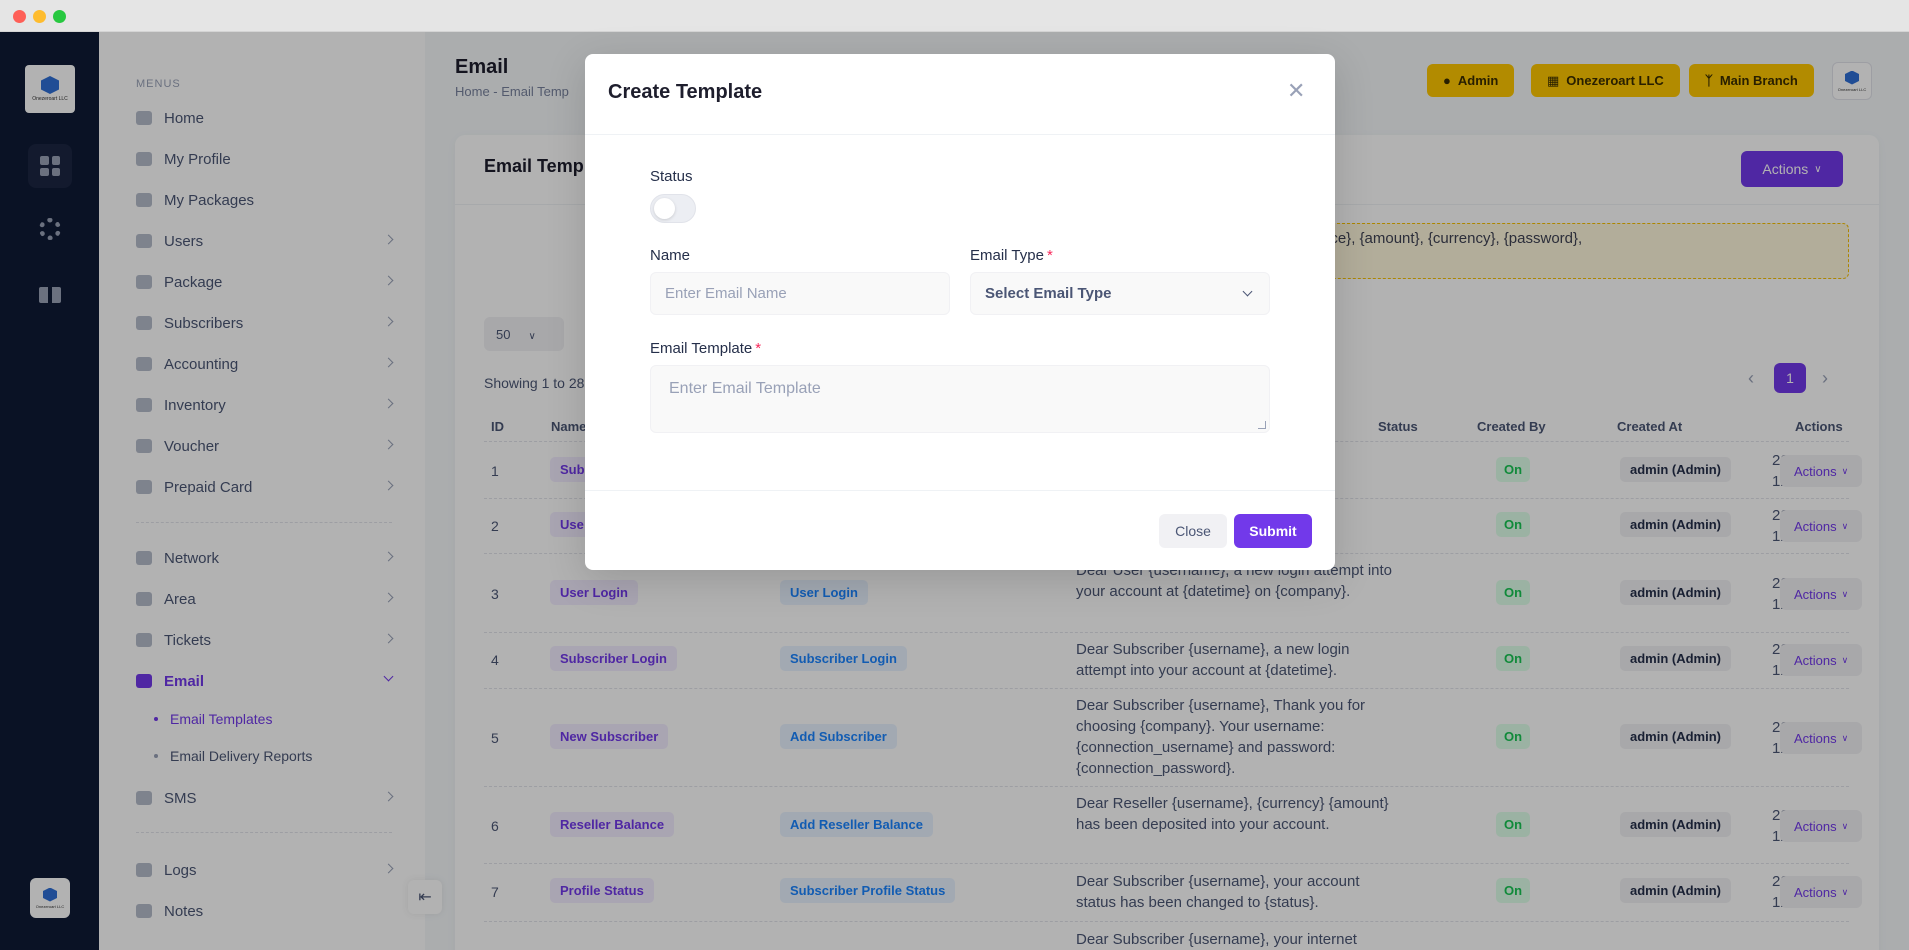 This screenshot has width=1909, height=950. I want to click on status-toggle, so click(673, 208).